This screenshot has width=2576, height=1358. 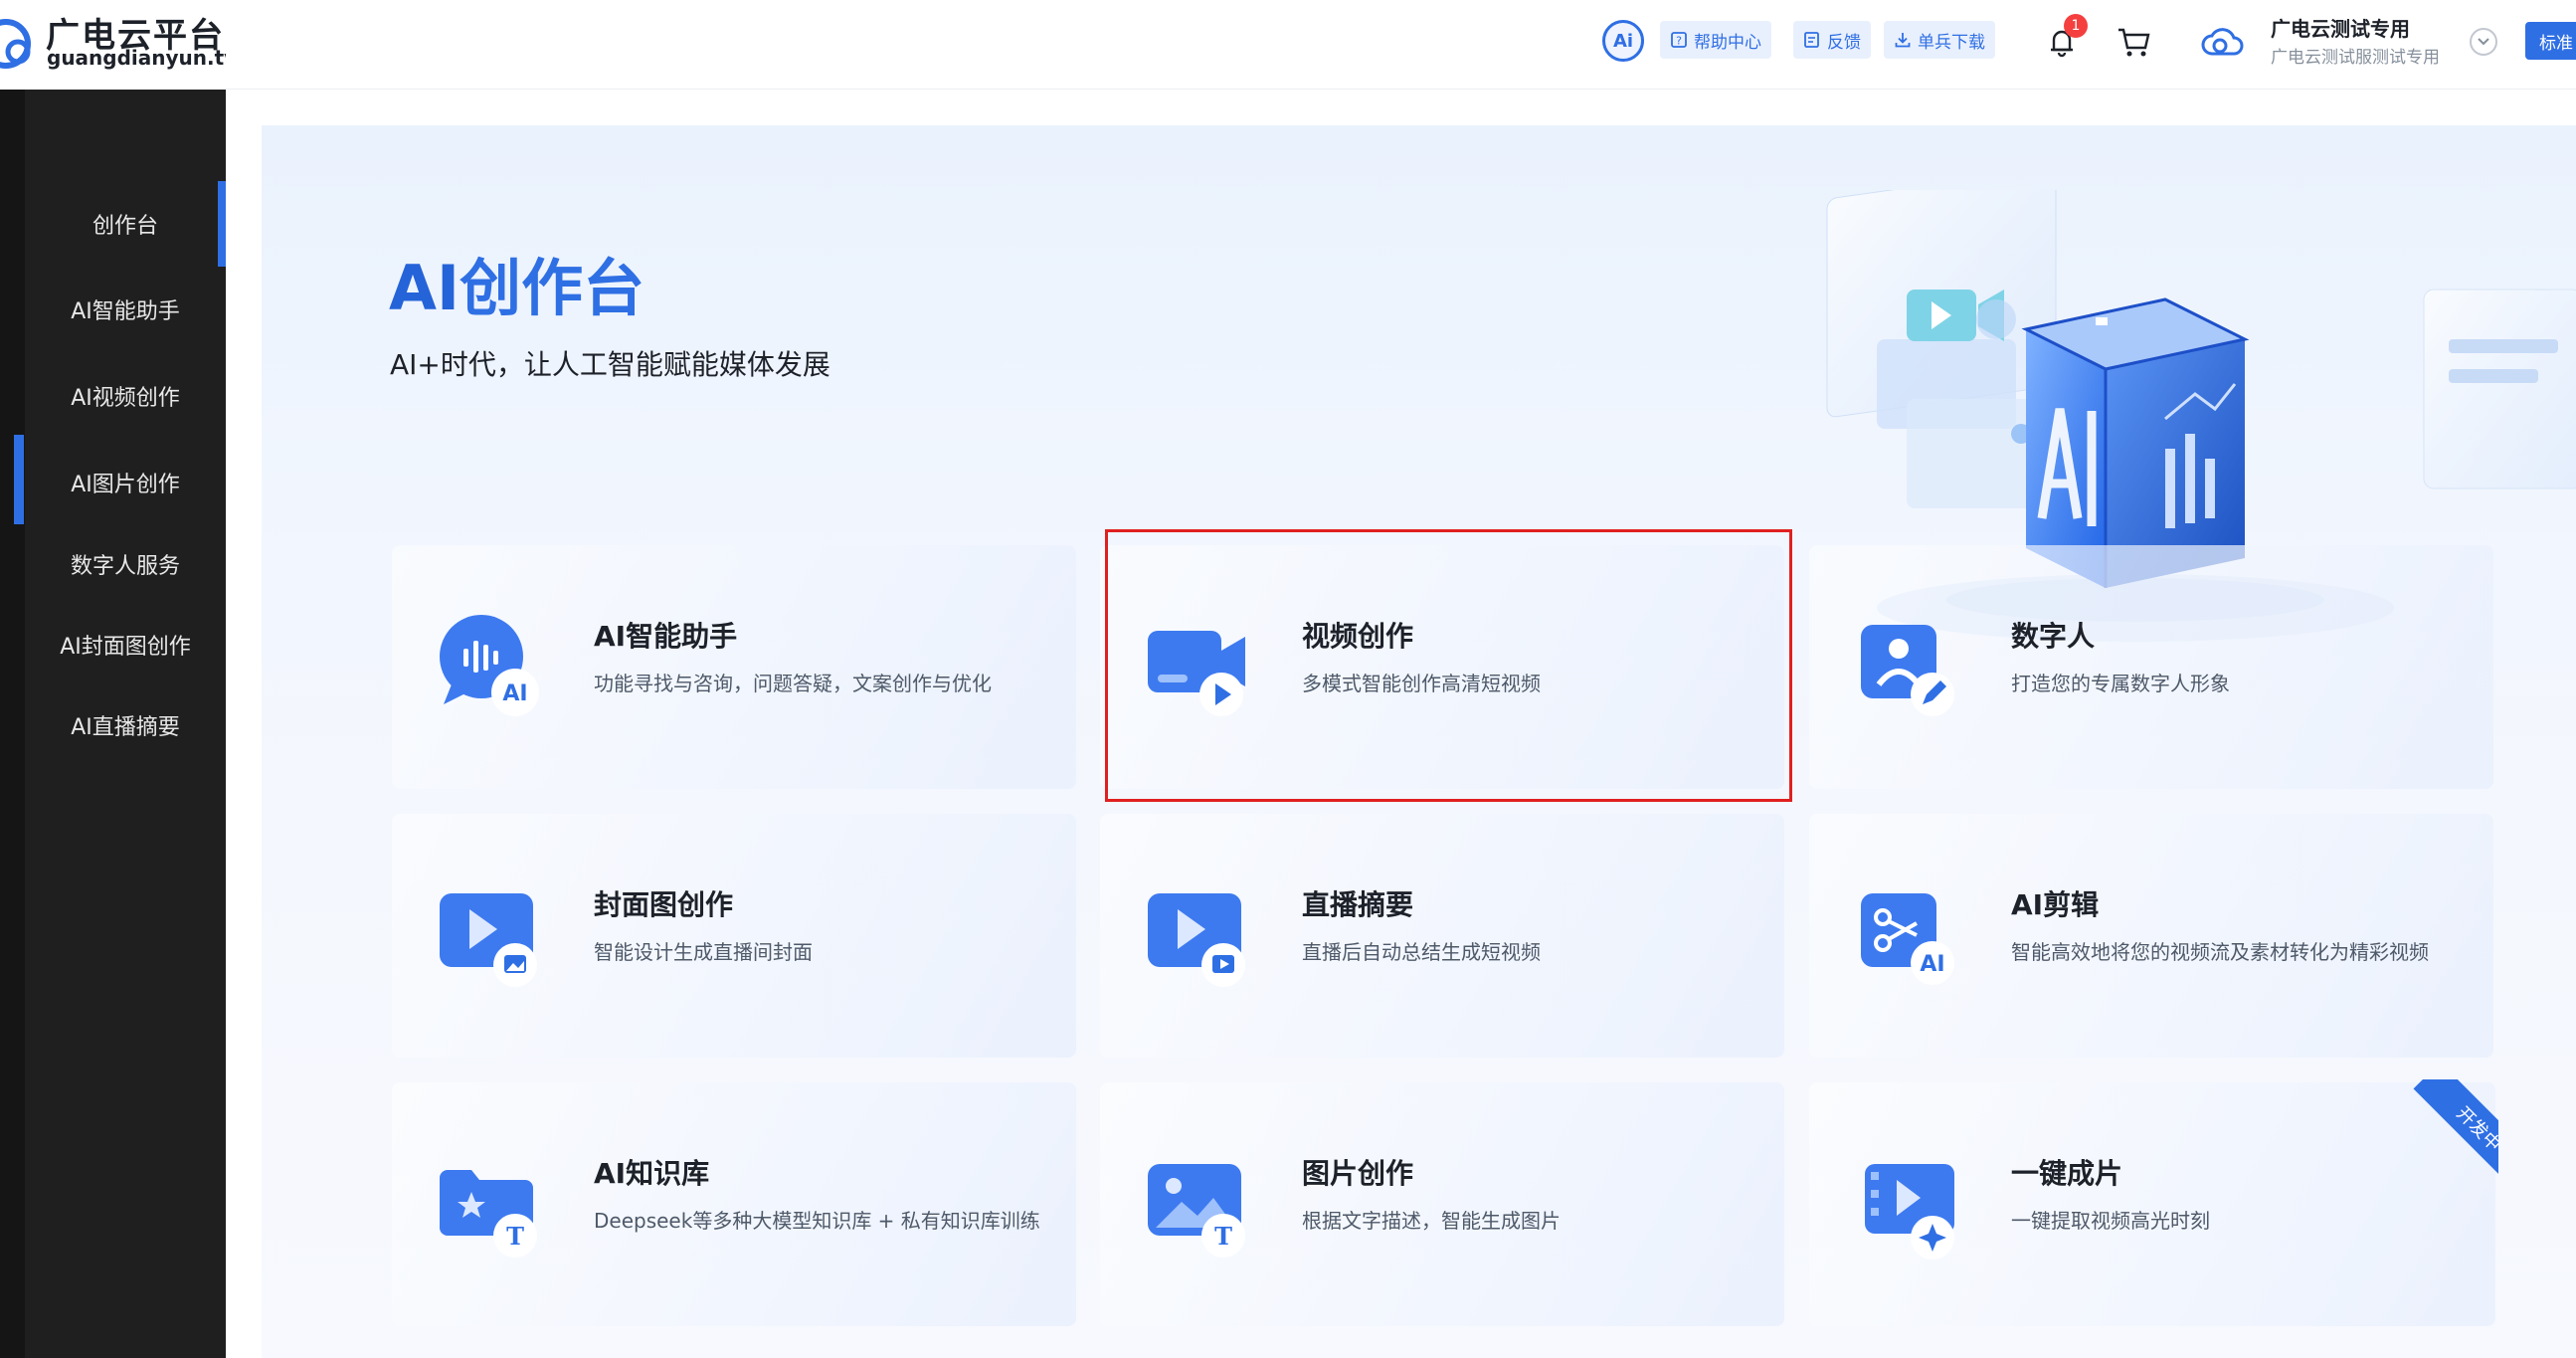 What do you see at coordinates (1903, 40) in the screenshot?
I see `download-icon` at bounding box center [1903, 40].